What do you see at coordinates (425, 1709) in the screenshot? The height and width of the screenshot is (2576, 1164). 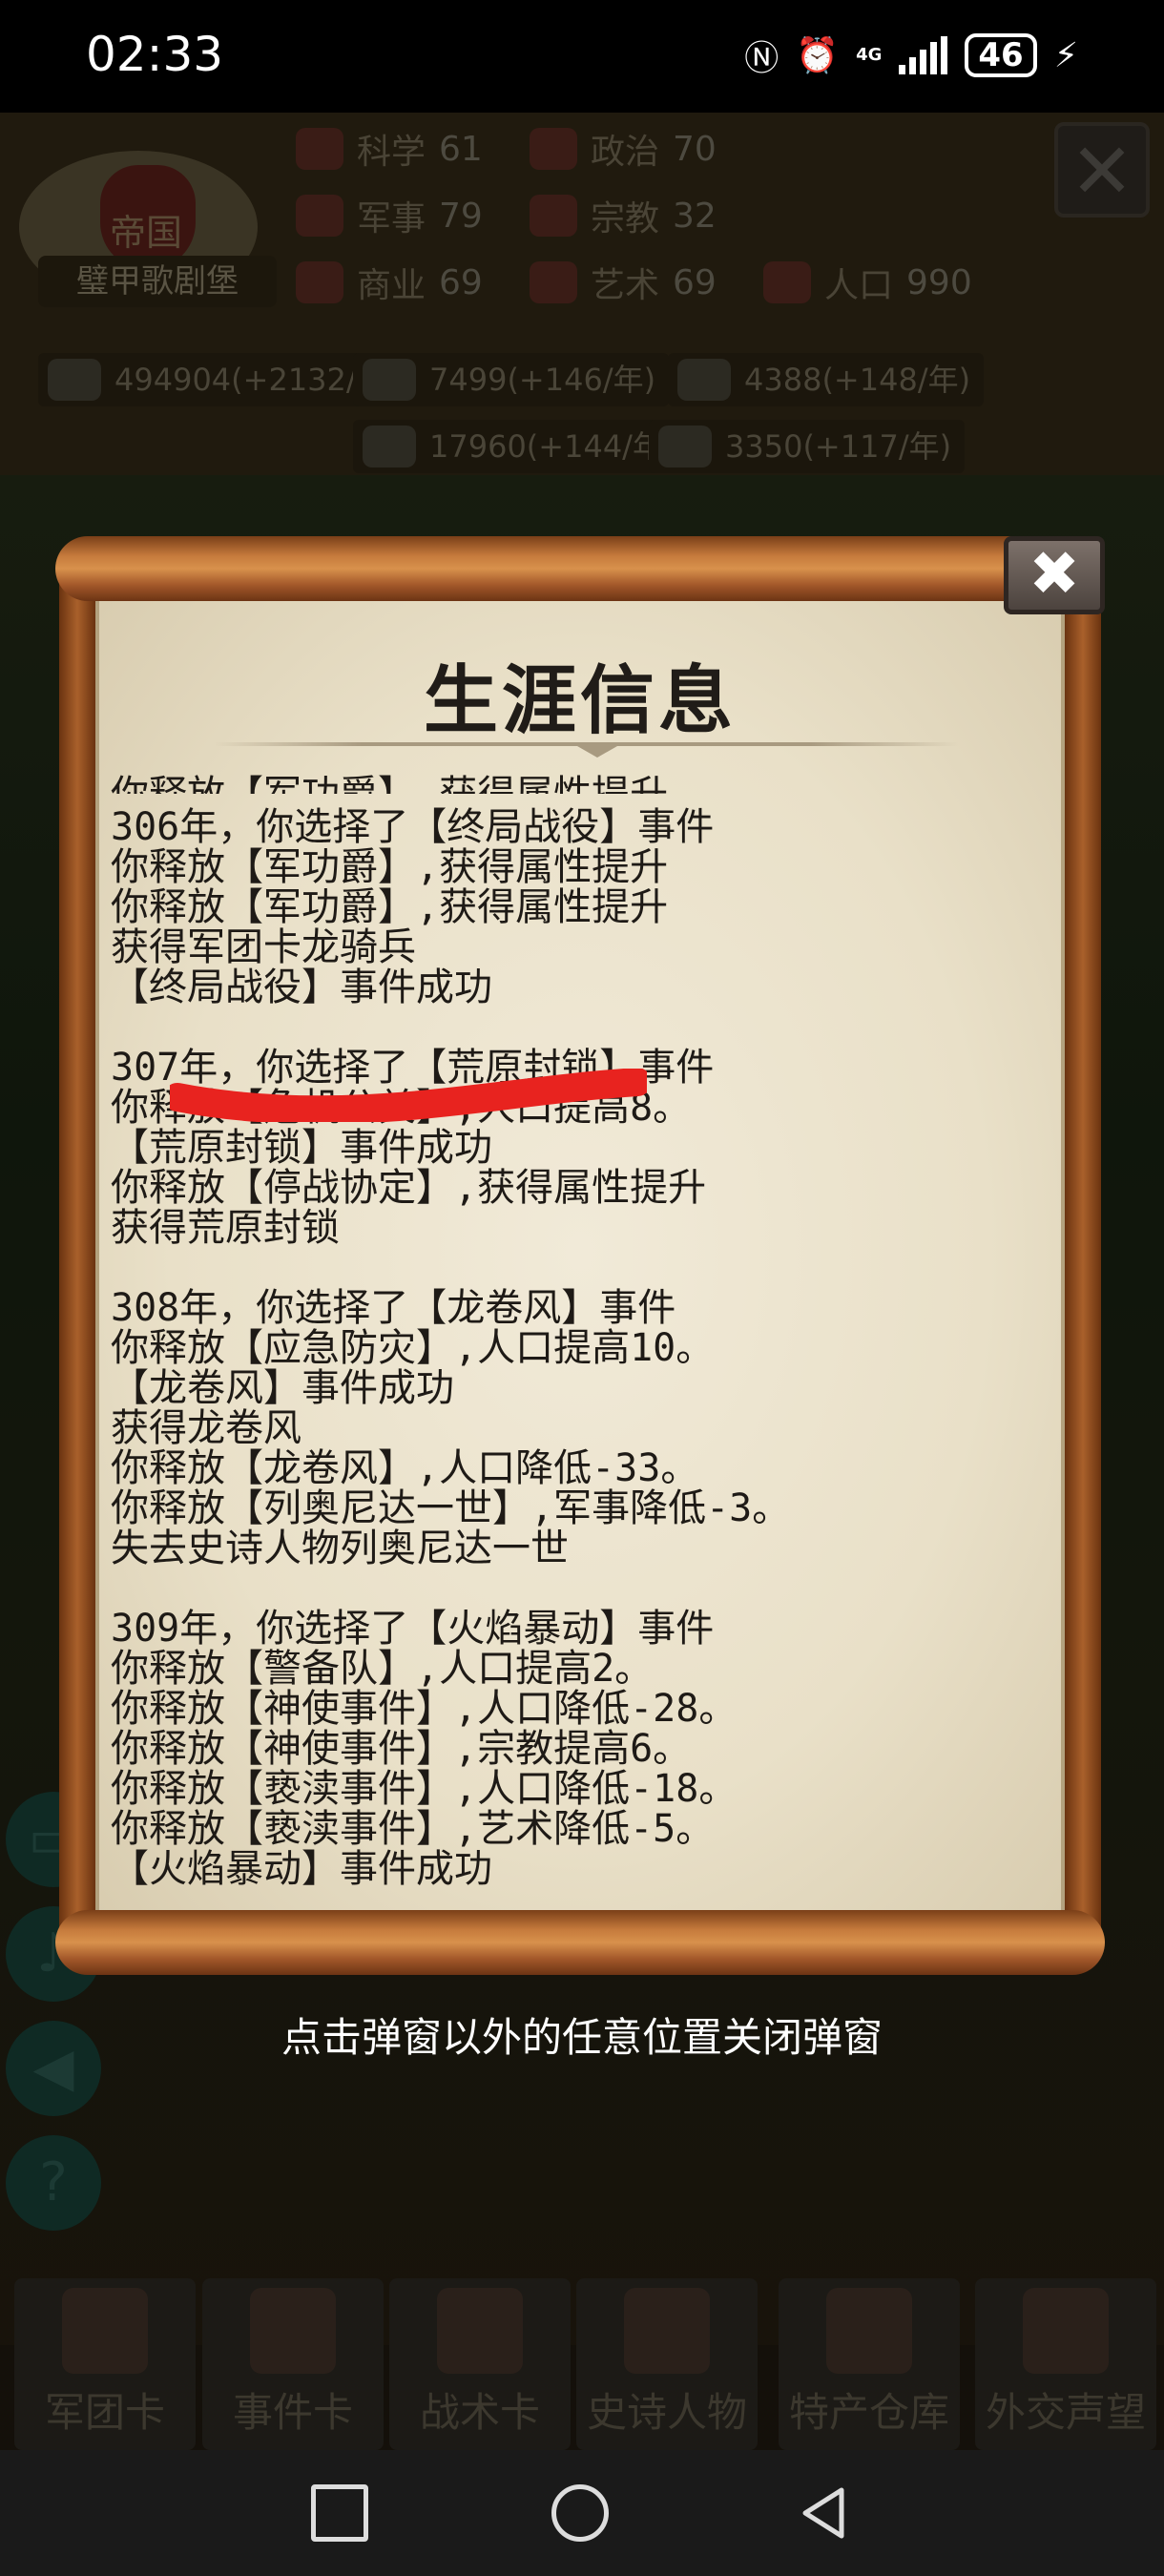 I see `log-line: 你释放【神使事件】,人口降低-28。` at bounding box center [425, 1709].